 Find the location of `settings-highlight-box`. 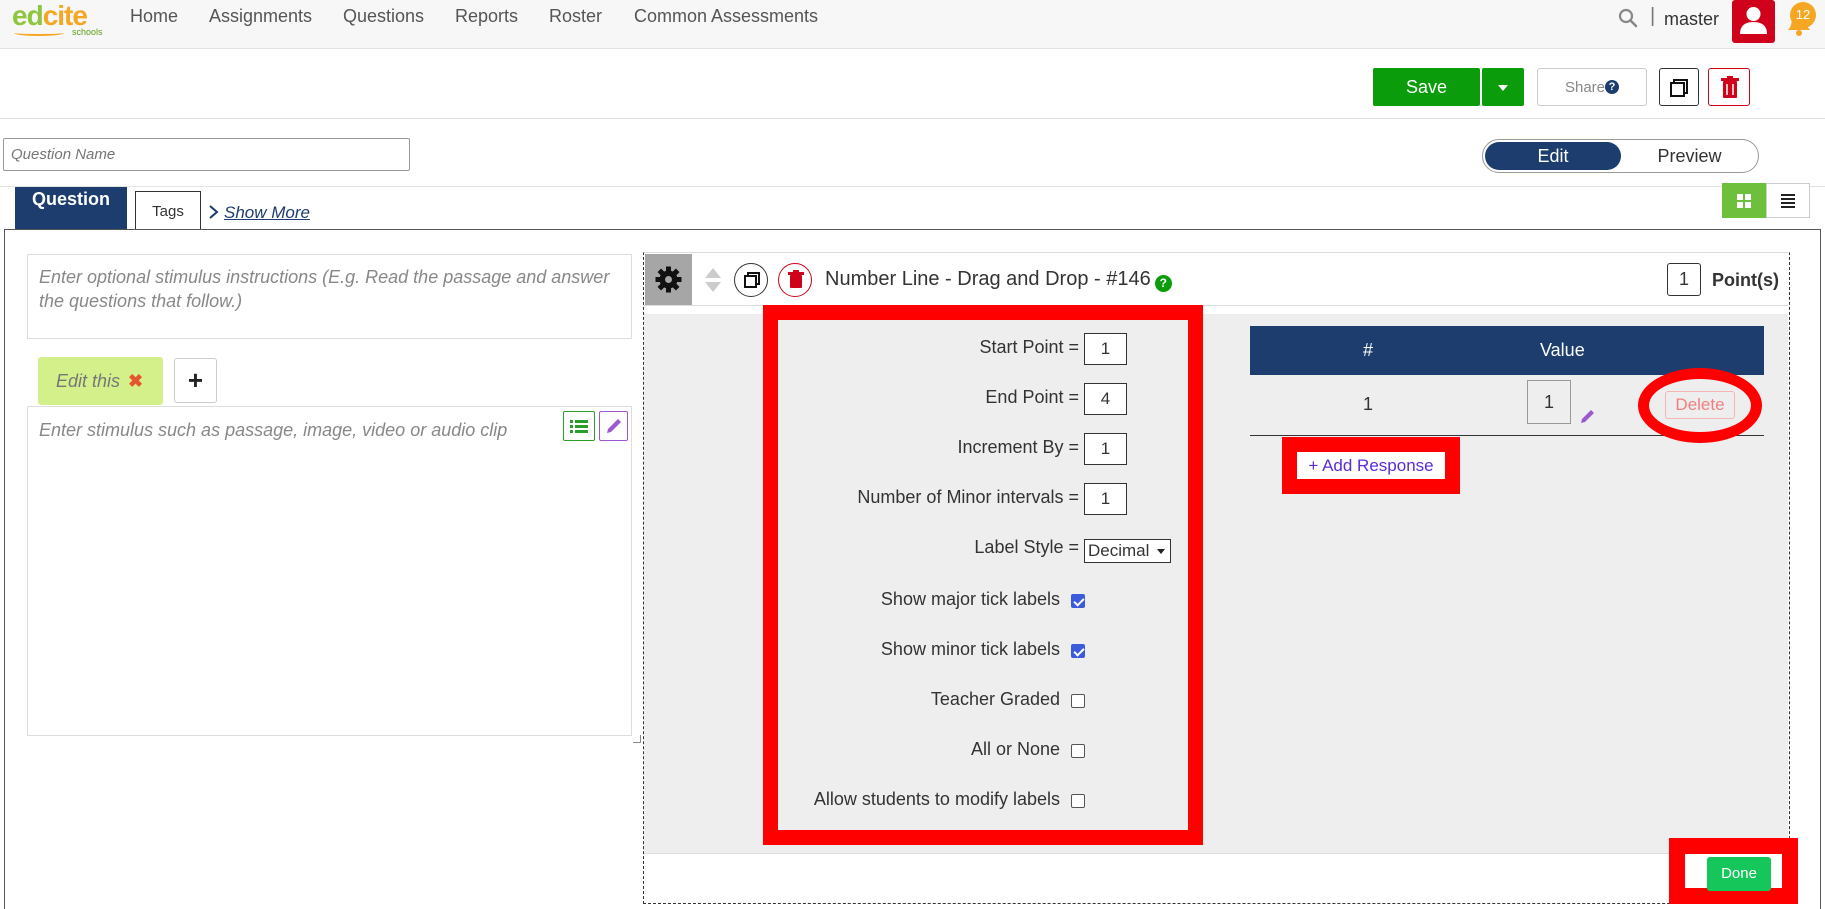

settings-highlight-box is located at coordinates (983, 575).